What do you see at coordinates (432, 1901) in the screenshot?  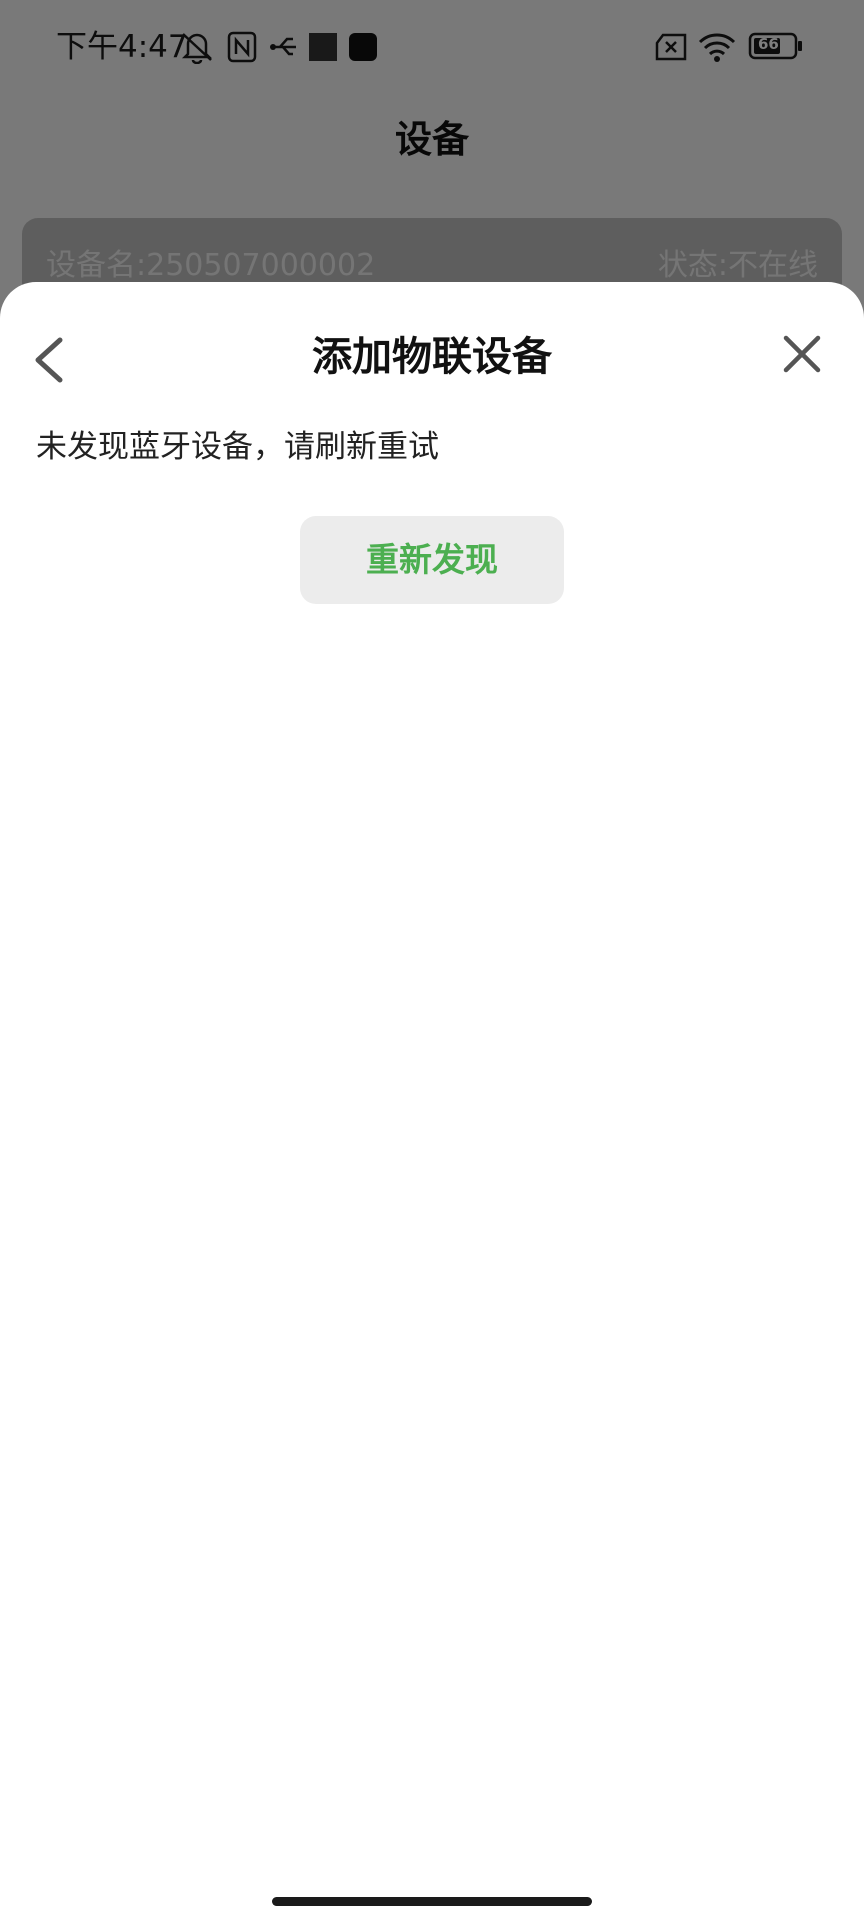 I see `home-indicator` at bounding box center [432, 1901].